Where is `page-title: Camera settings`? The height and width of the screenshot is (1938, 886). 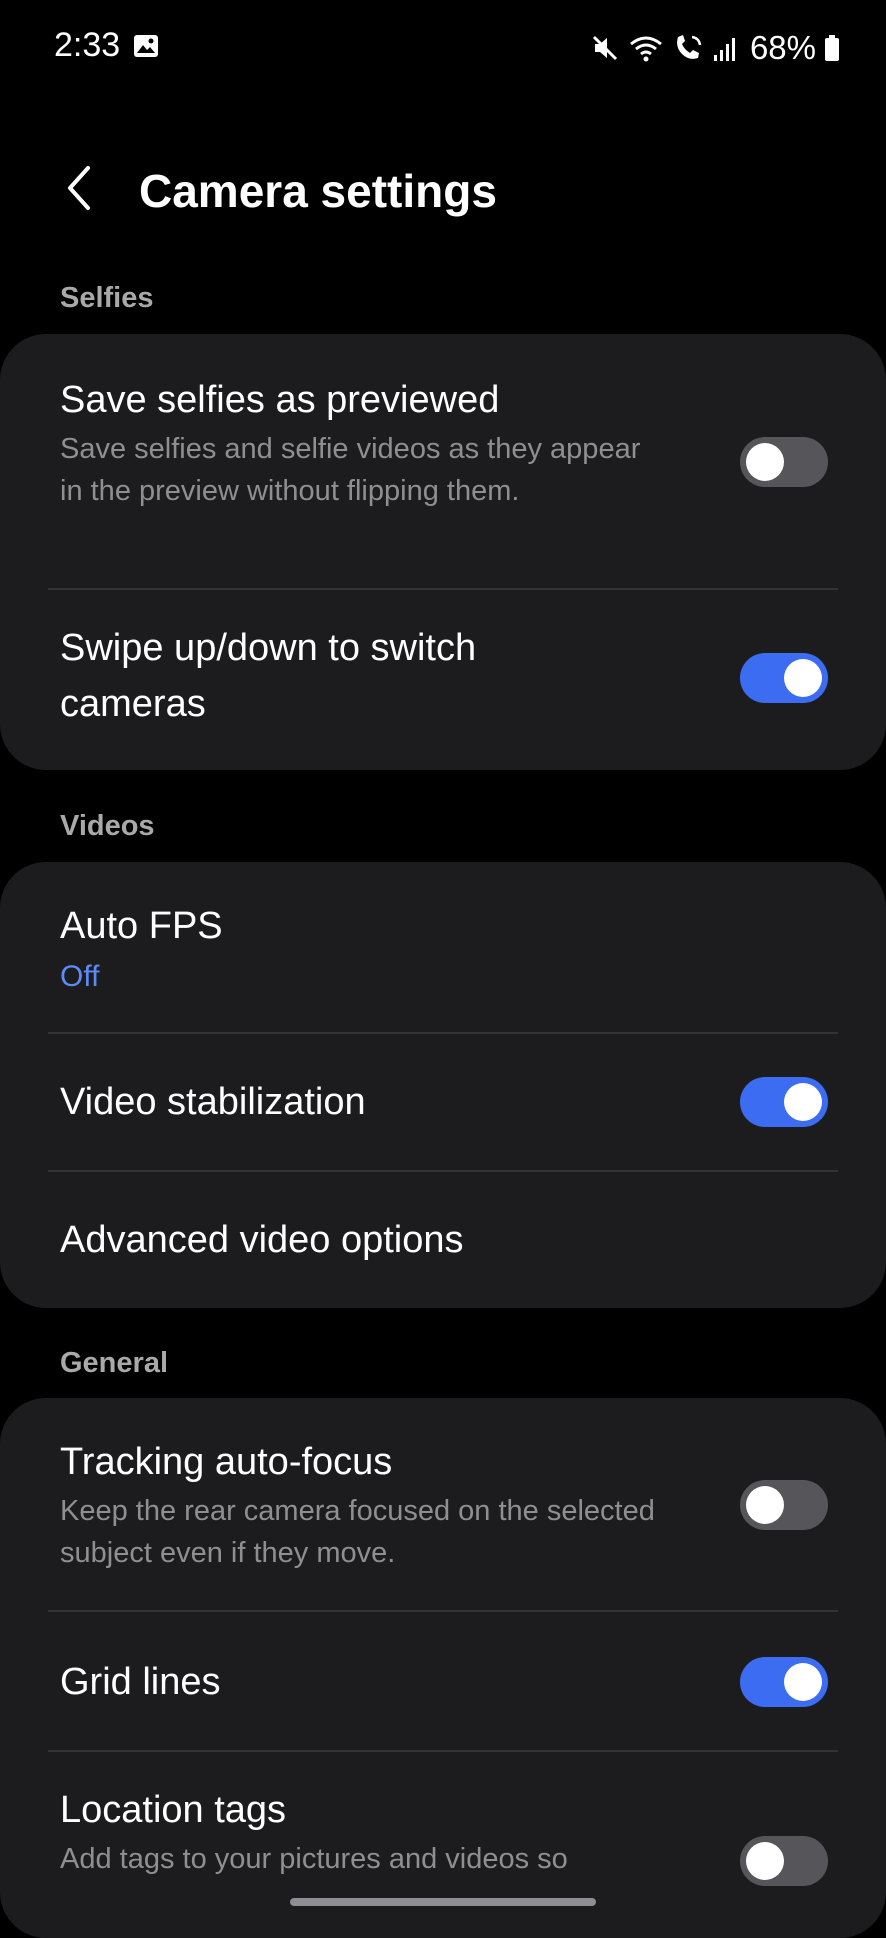 page-title: Camera settings is located at coordinates (318, 191).